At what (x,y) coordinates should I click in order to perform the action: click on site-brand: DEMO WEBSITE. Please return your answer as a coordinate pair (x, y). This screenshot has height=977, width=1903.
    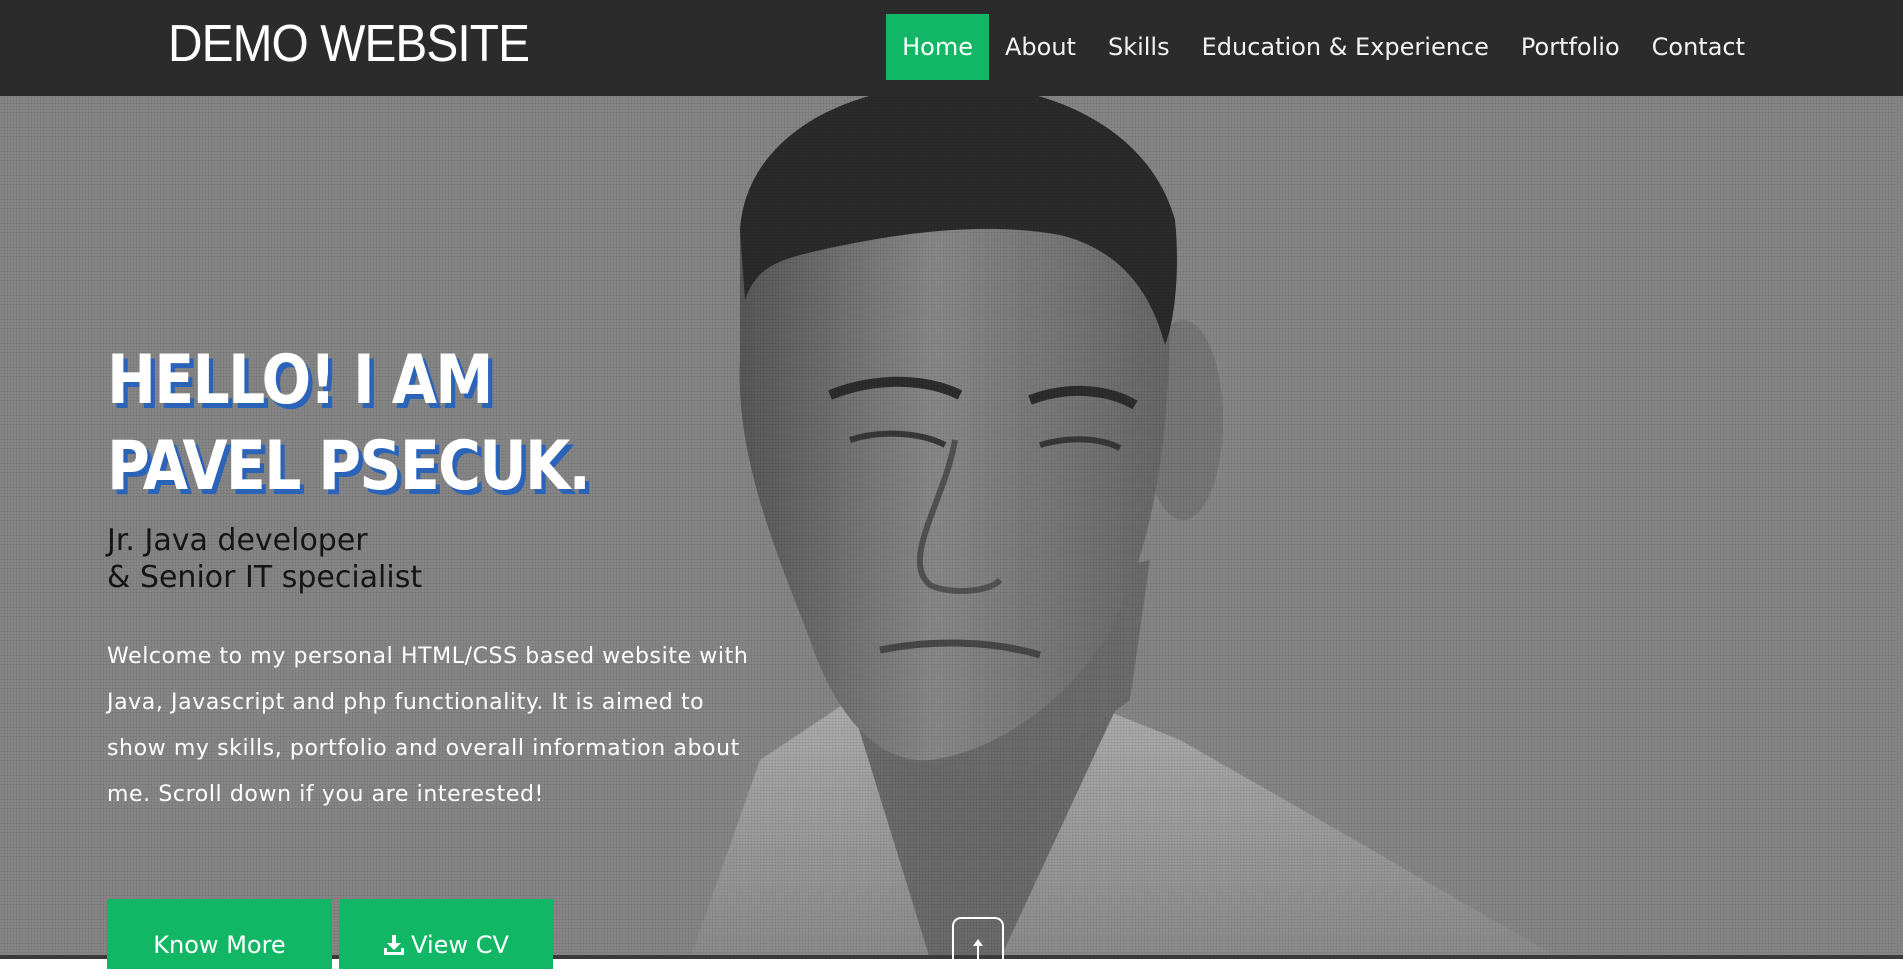
    Looking at the image, I should click on (349, 44).